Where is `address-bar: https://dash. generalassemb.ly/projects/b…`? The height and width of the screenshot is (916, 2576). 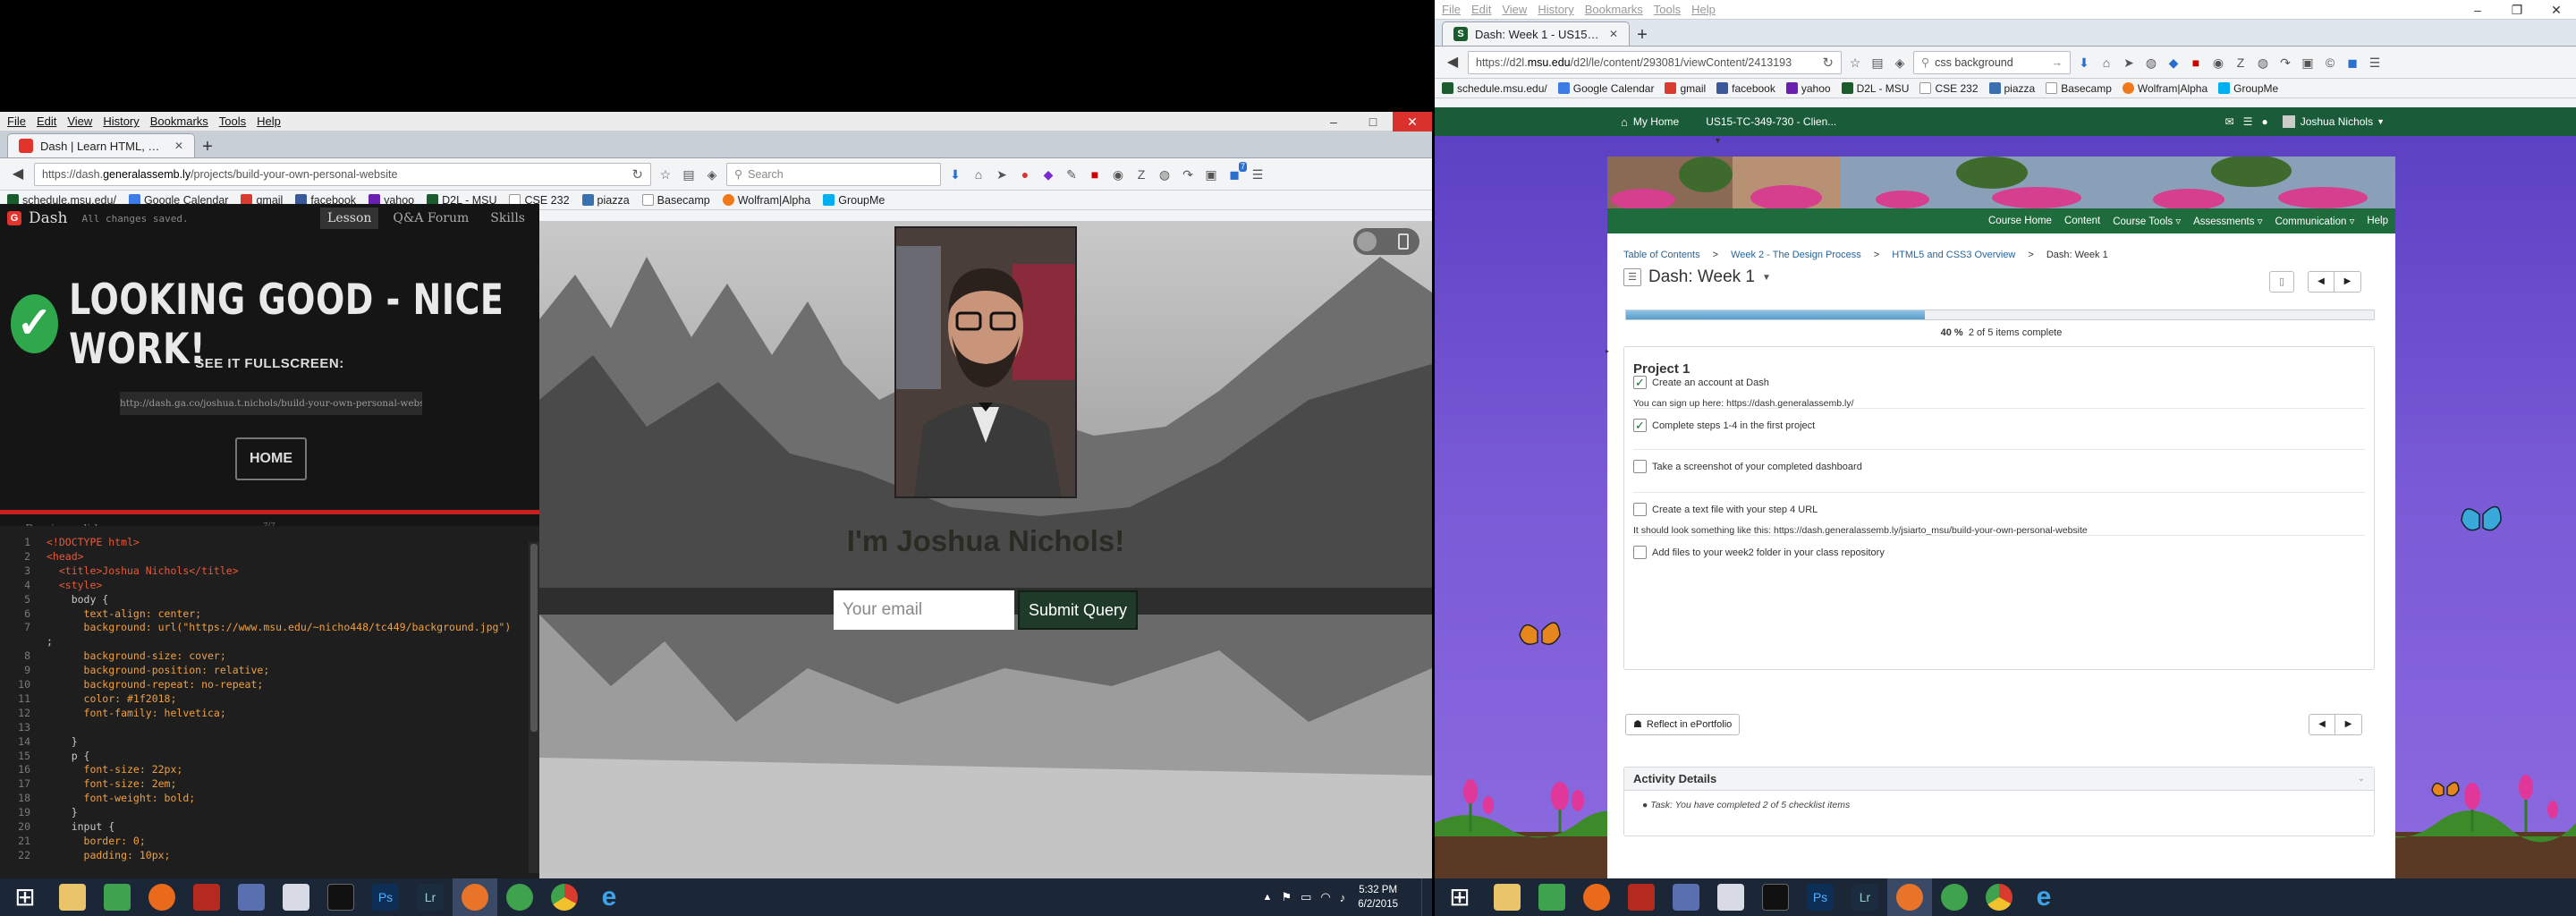 address-bar: https://dash. generalassemb.ly/projects/b… is located at coordinates (342, 174).